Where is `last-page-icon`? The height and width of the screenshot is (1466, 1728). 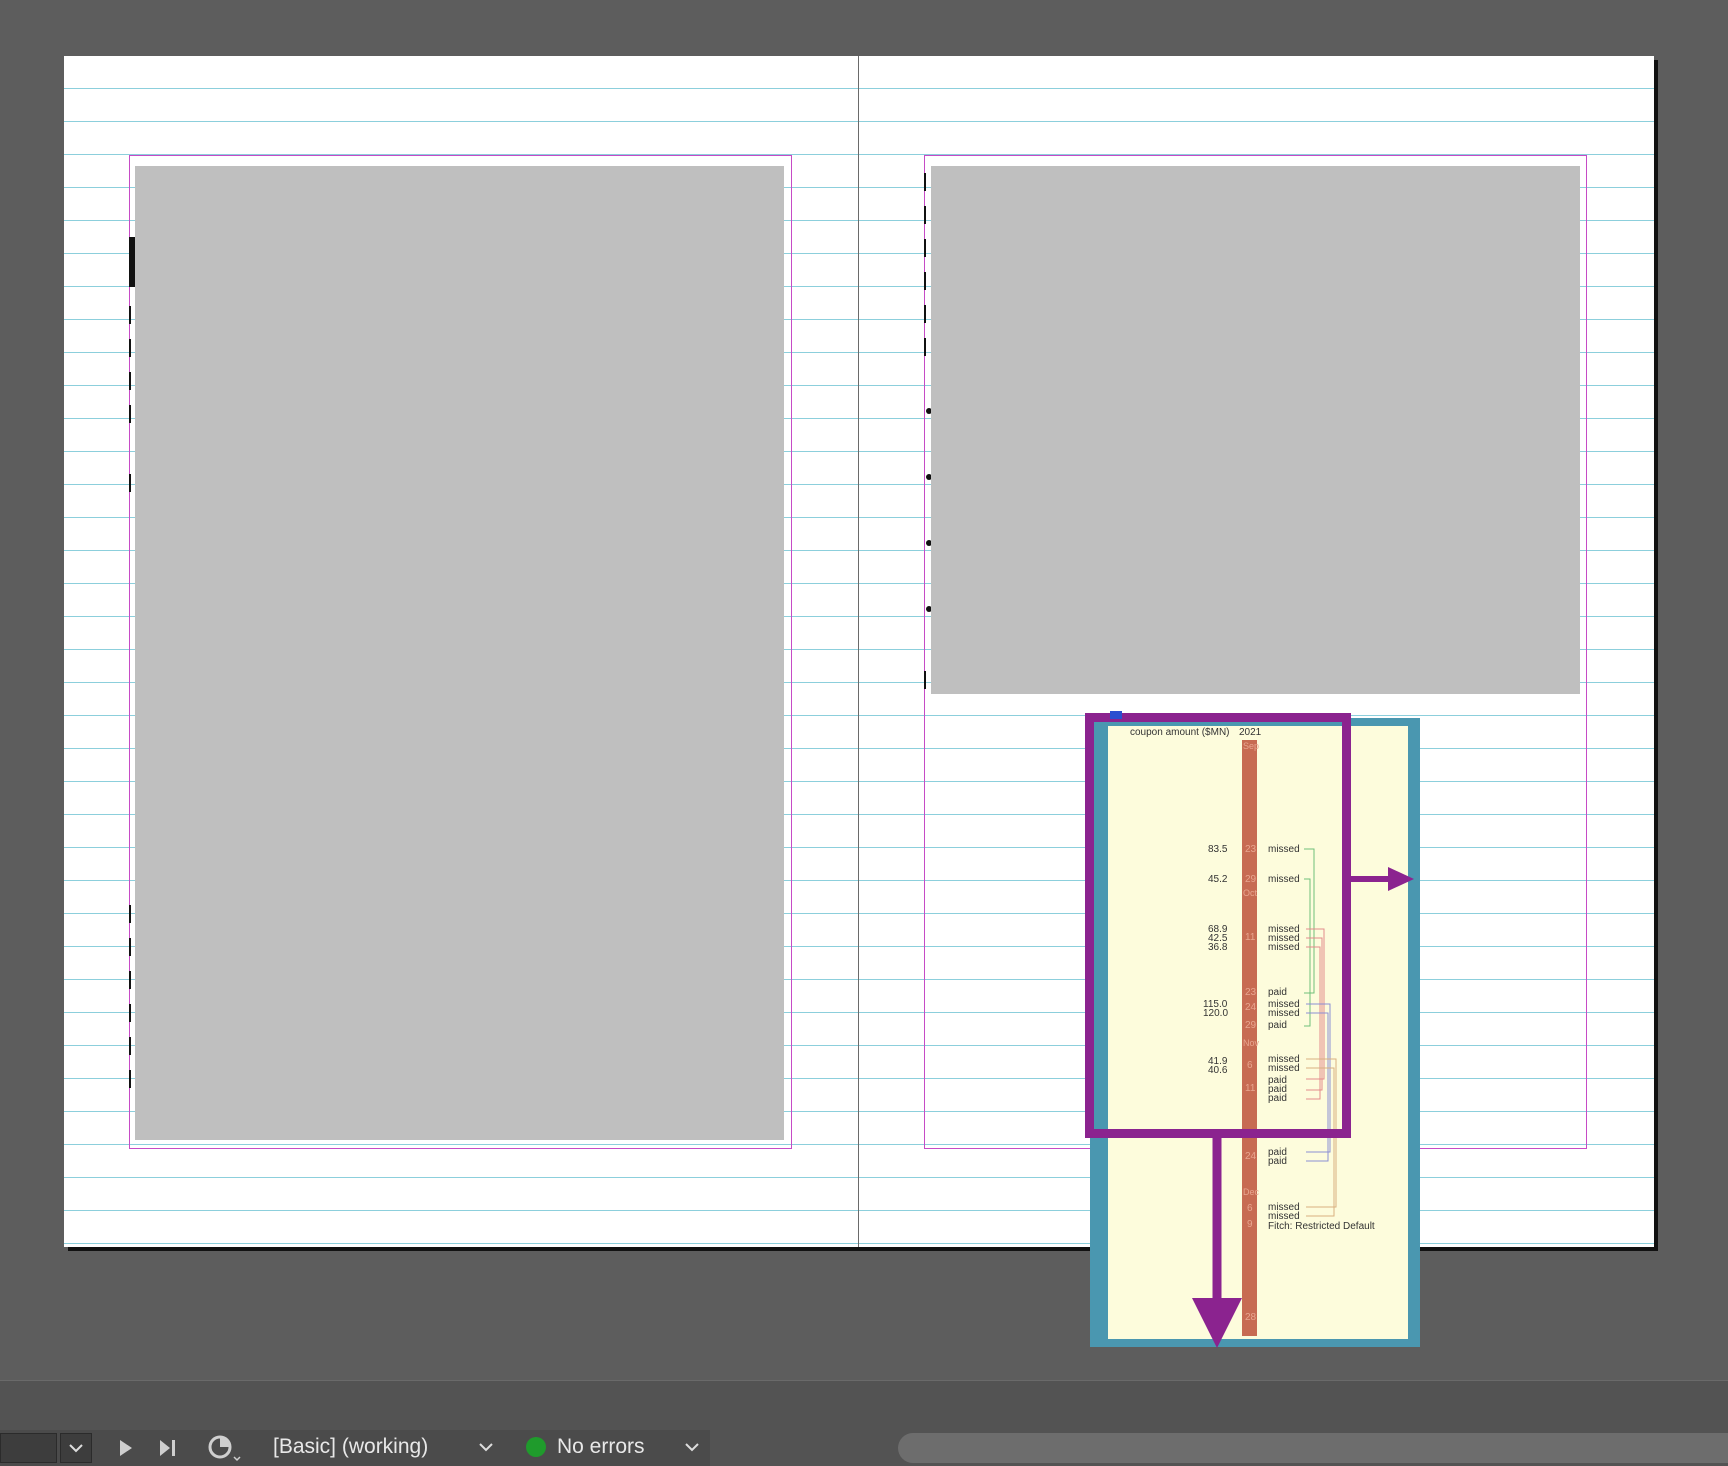 last-page-icon is located at coordinates (169, 1448).